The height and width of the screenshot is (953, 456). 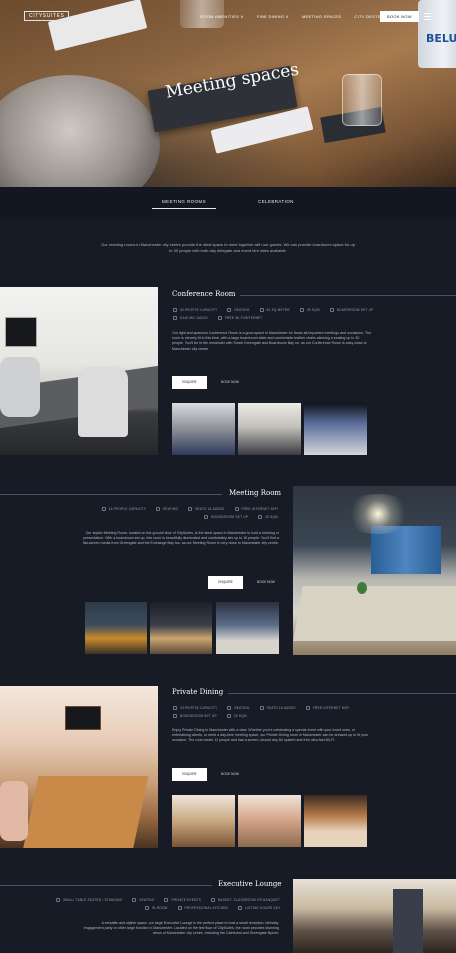 I want to click on glass-image, so click(x=362, y=100).